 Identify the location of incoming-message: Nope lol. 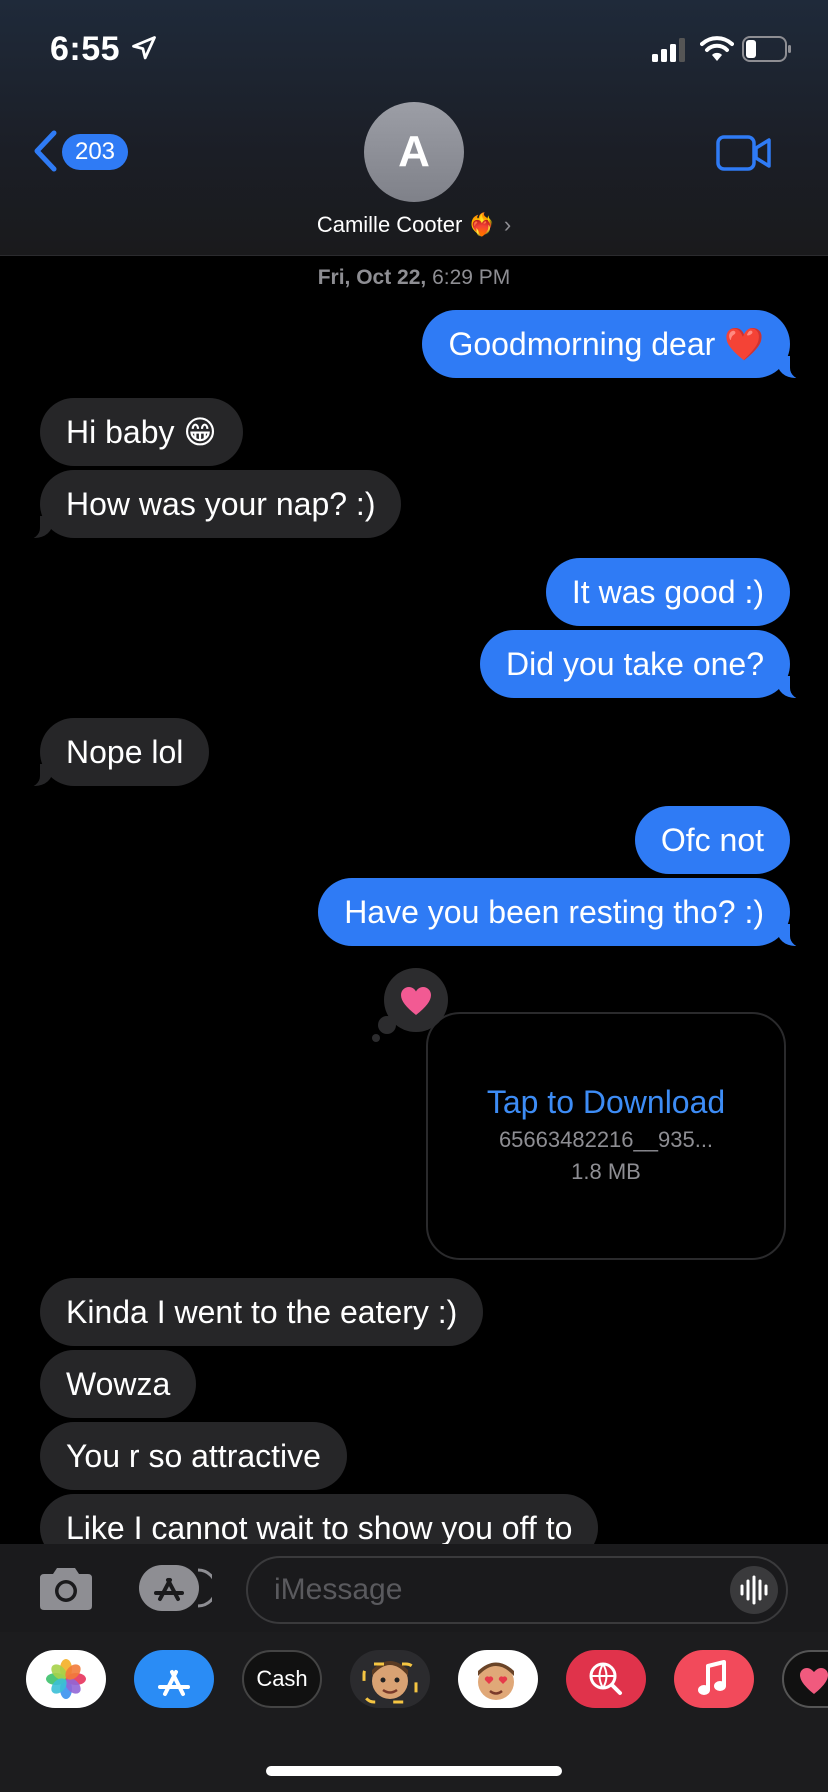
(113, 753).